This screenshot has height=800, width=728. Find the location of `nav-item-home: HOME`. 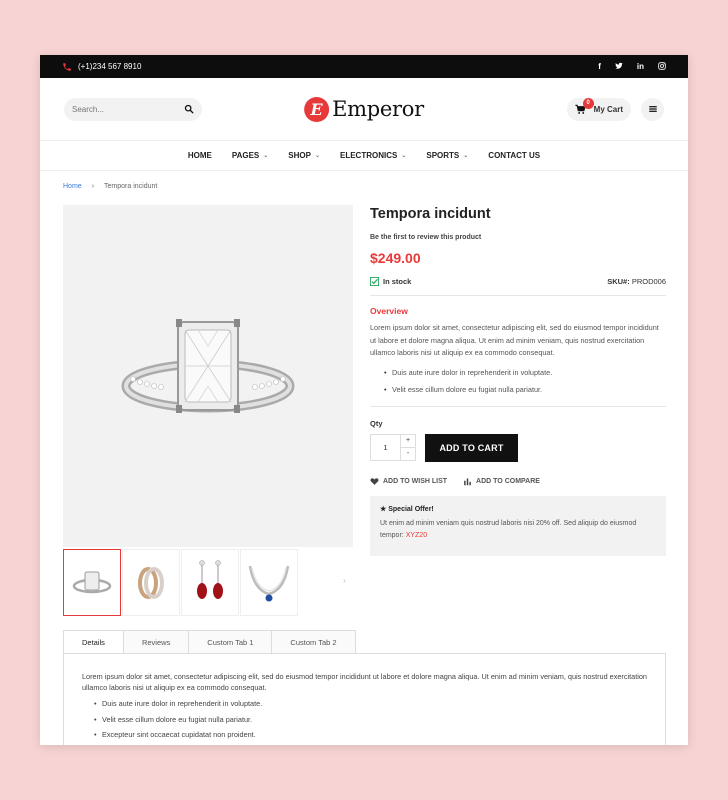

nav-item-home: HOME is located at coordinates (200, 155).